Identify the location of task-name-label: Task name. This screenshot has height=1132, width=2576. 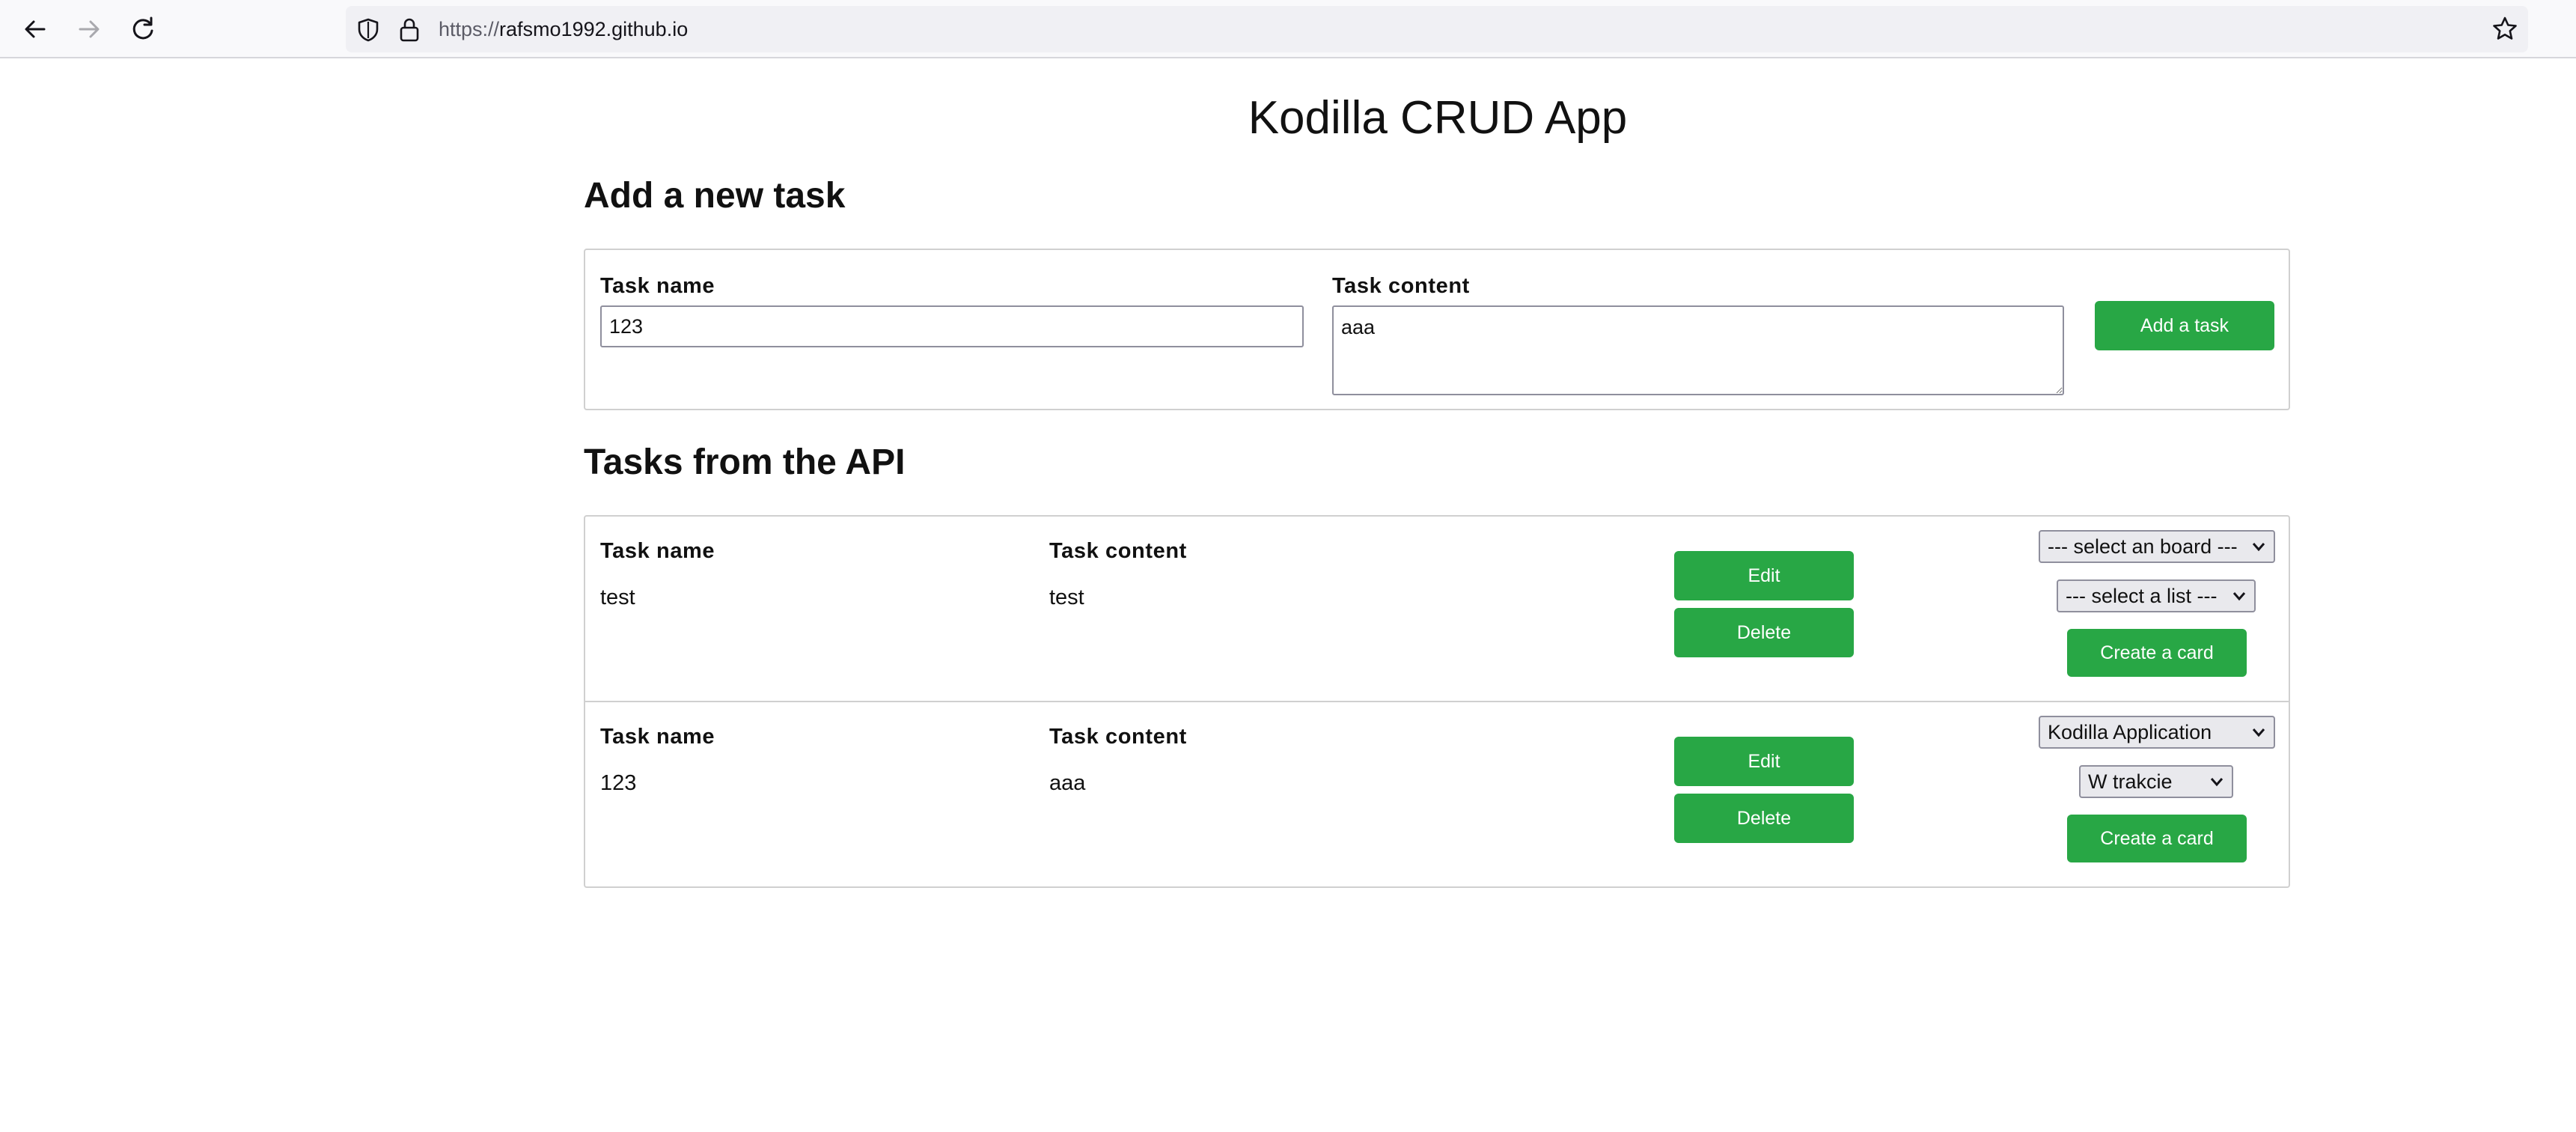
(657, 286).